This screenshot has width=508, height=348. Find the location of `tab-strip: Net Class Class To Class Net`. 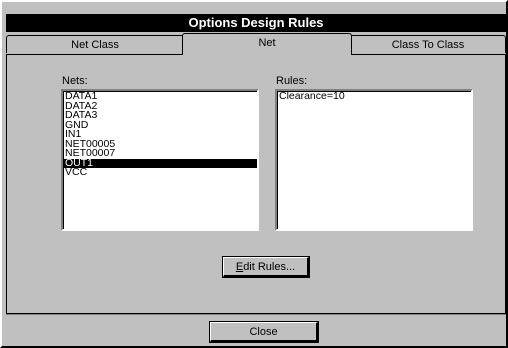

tab-strip: Net Class Class To Class Net is located at coordinates (256, 44).